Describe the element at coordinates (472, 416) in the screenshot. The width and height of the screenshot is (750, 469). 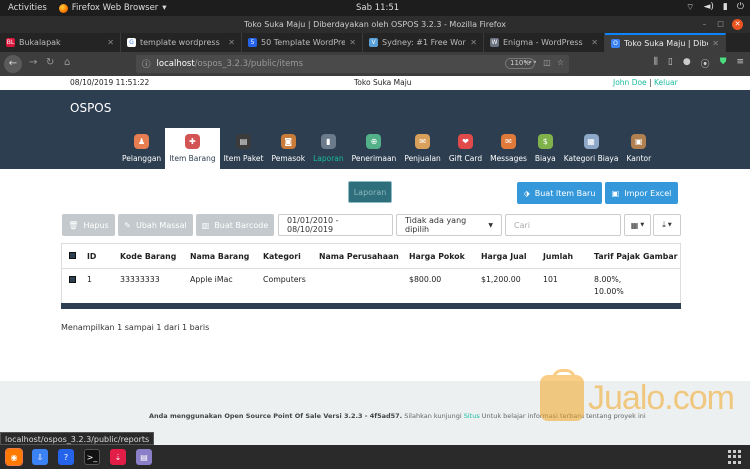
I see `footer-site-link: Situs` at that location.